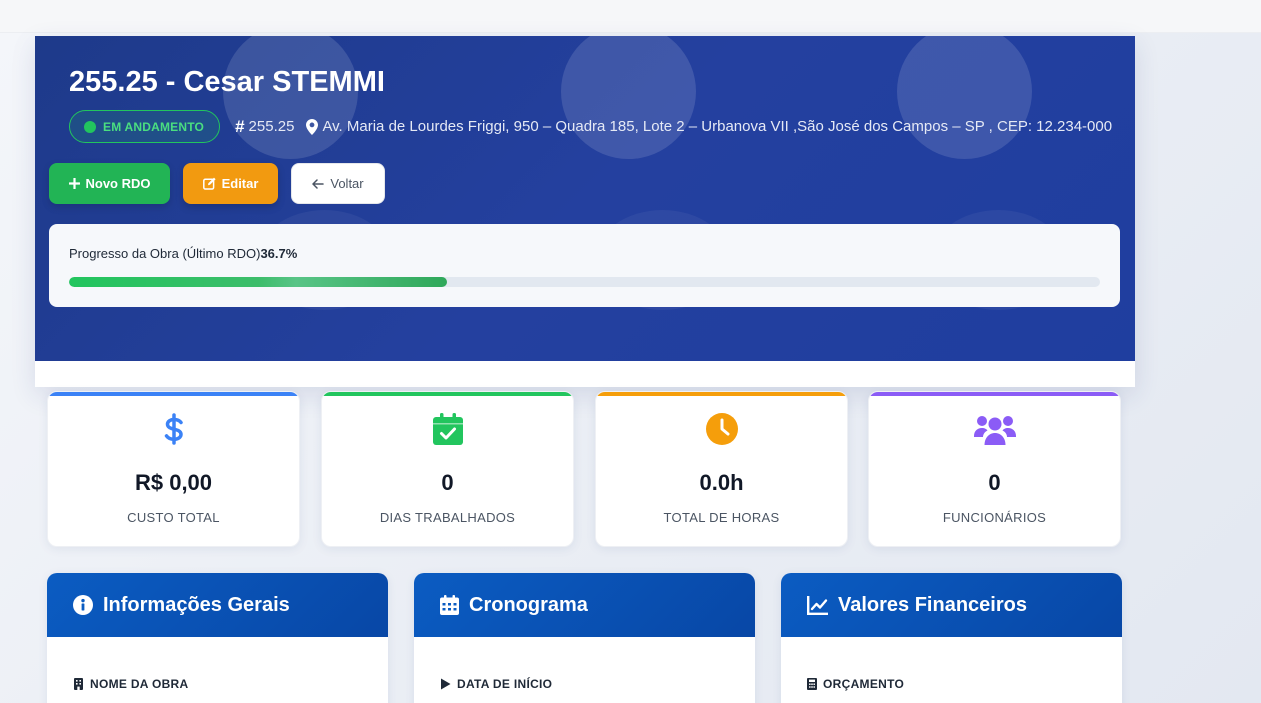  What do you see at coordinates (240, 126) in the screenshot?
I see `hashtag-icon: #` at bounding box center [240, 126].